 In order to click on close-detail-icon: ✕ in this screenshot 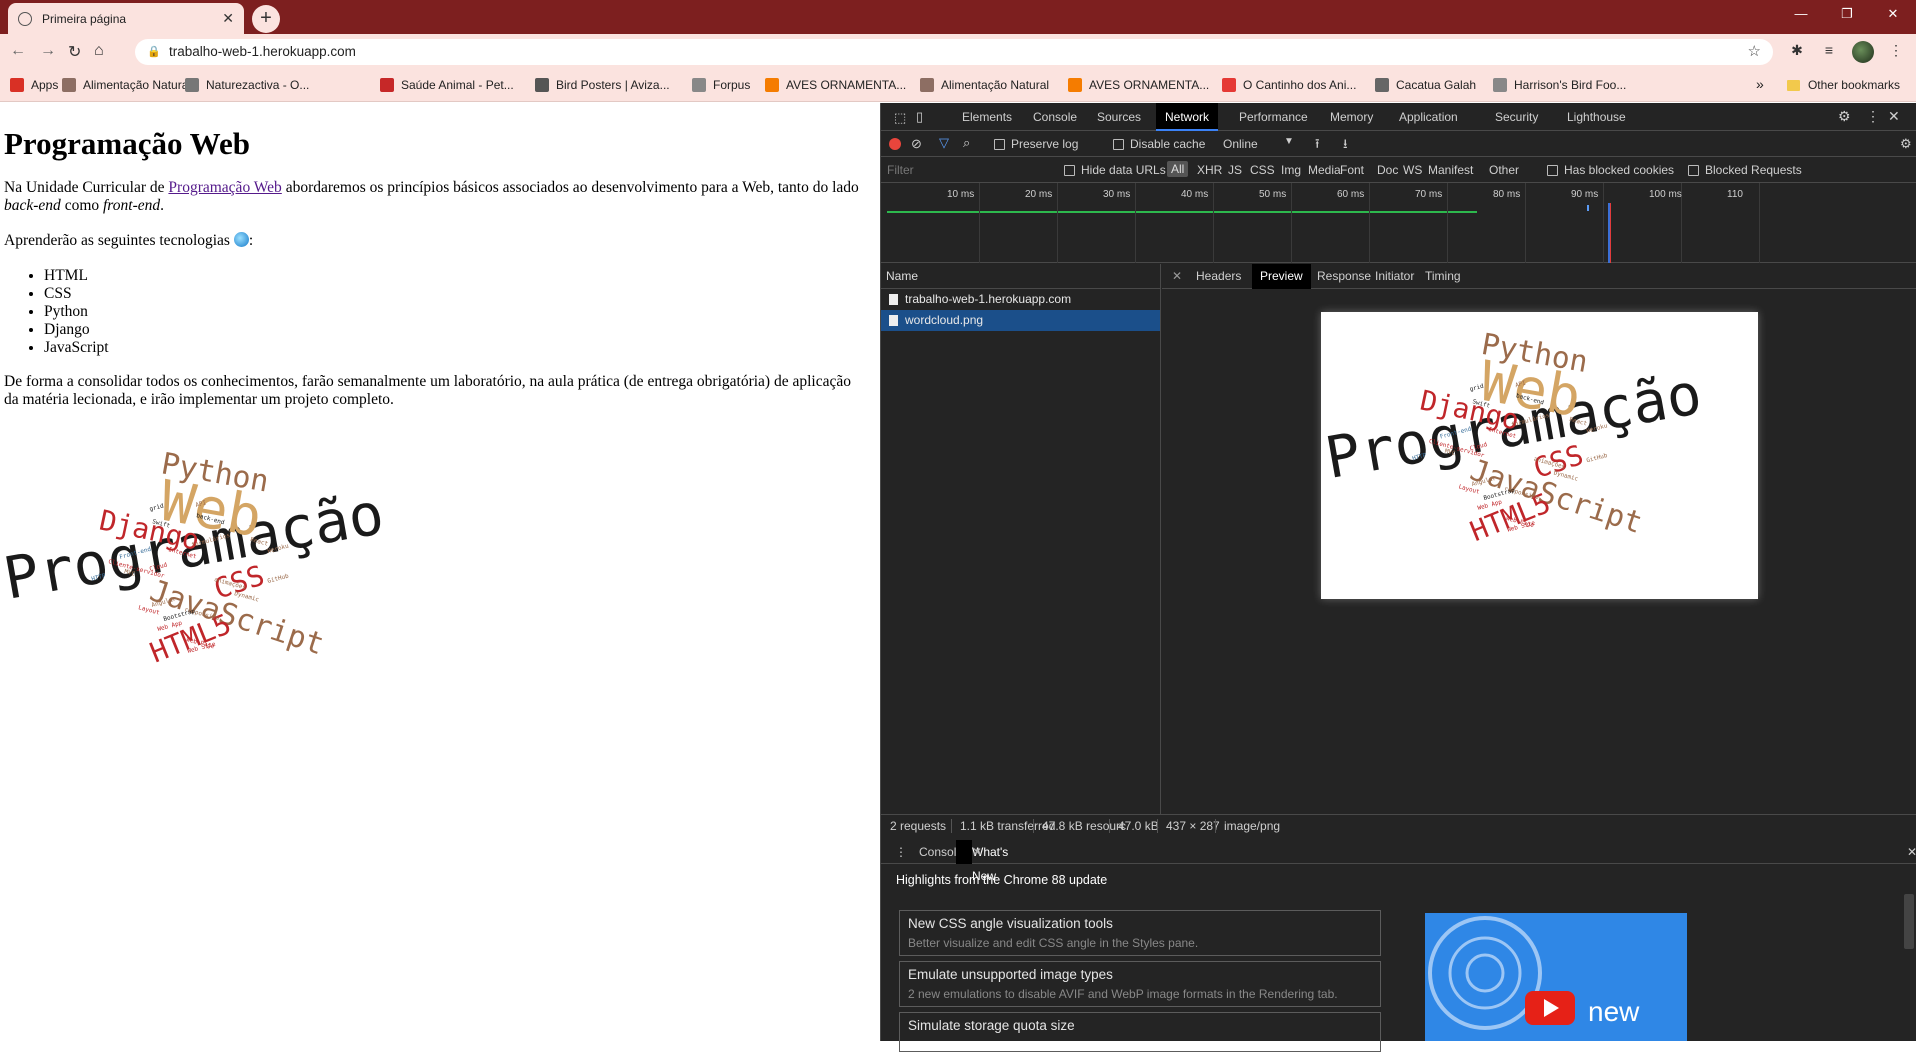, I will do `click(1177, 276)`.